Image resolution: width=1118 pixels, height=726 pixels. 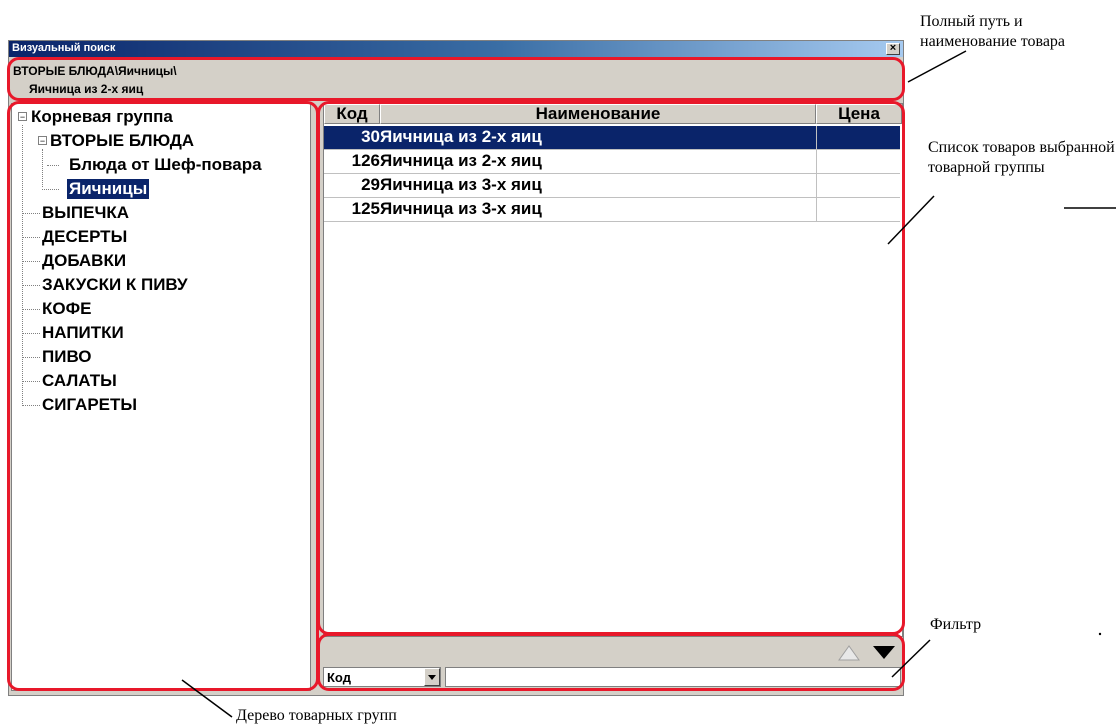 What do you see at coordinates (316, 715) in the screenshot?
I see `annotation-tree: Дерево товарных групп` at bounding box center [316, 715].